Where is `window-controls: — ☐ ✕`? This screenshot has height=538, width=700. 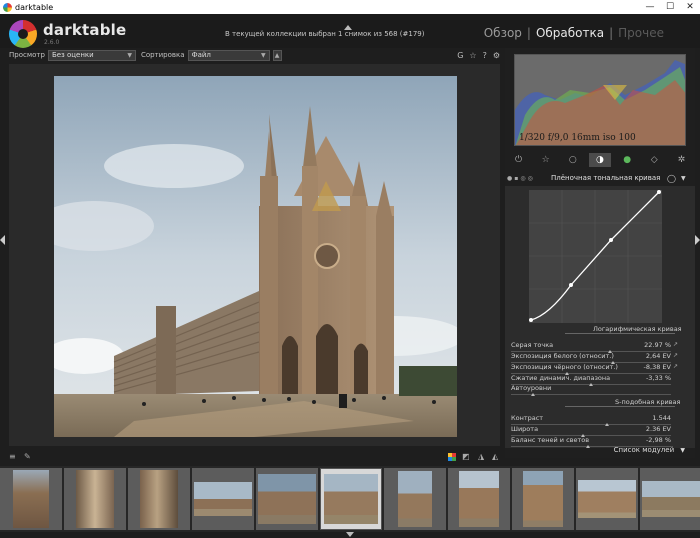 window-controls: — ☐ ✕ is located at coordinates (670, 7).